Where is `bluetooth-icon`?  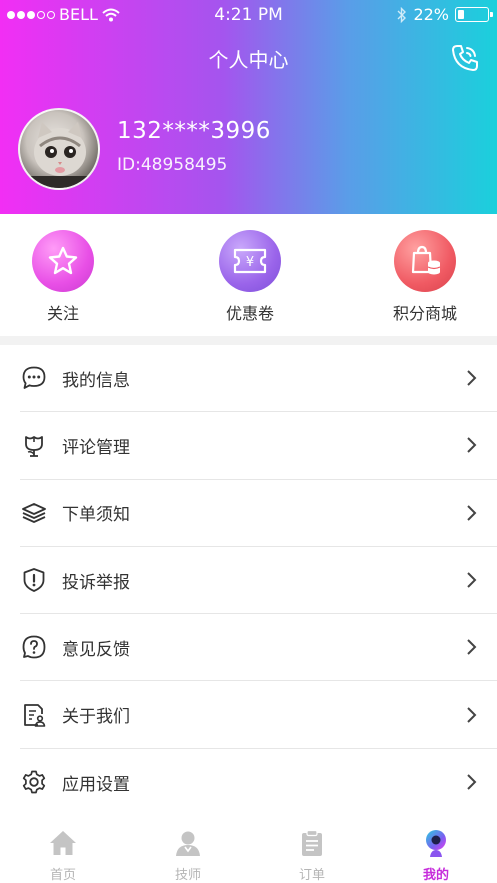
bluetooth-icon is located at coordinates (402, 14).